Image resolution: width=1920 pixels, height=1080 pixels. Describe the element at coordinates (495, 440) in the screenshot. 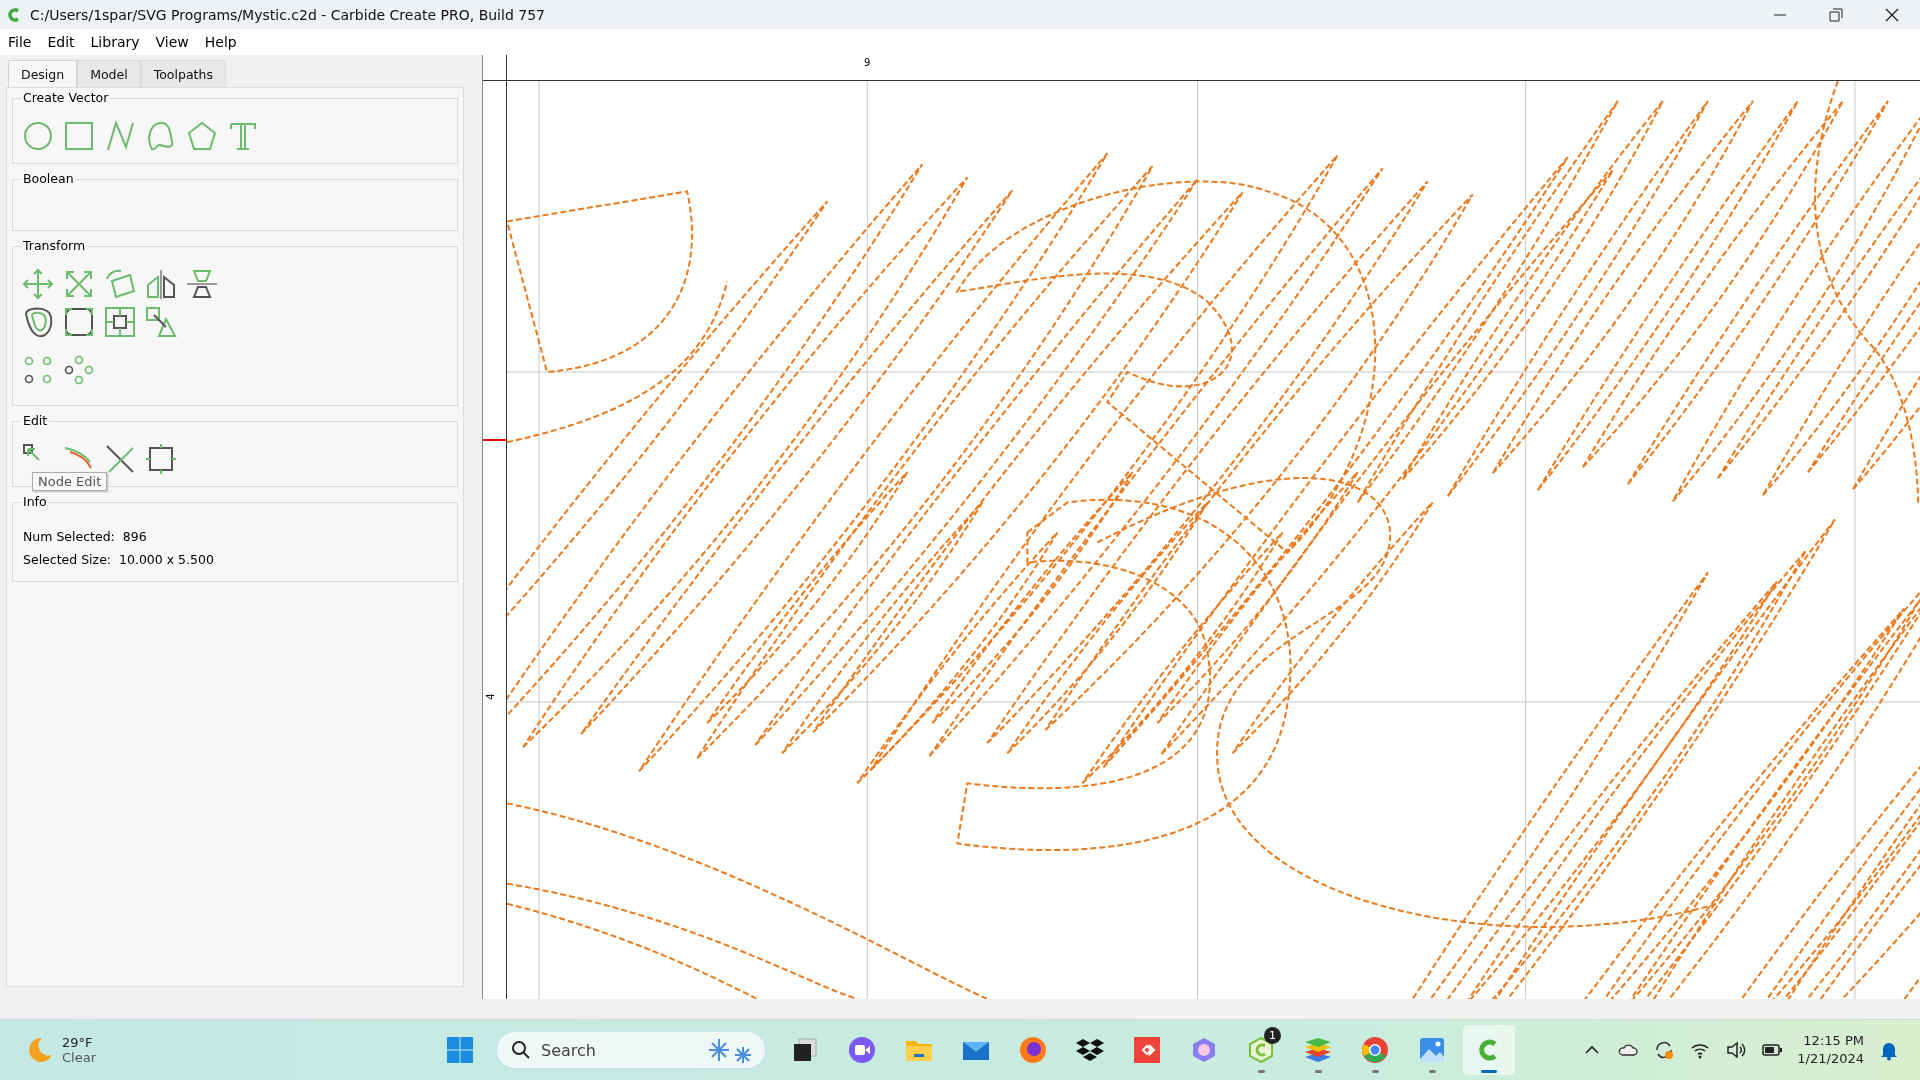

I see `position-marker` at that location.